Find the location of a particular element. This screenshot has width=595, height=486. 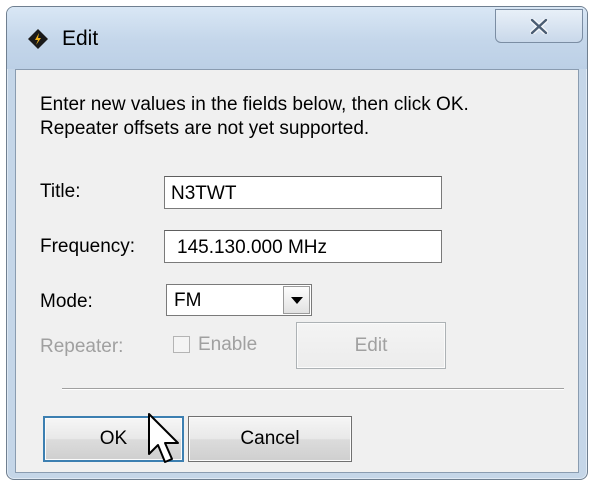

close-icon is located at coordinates (539, 26).